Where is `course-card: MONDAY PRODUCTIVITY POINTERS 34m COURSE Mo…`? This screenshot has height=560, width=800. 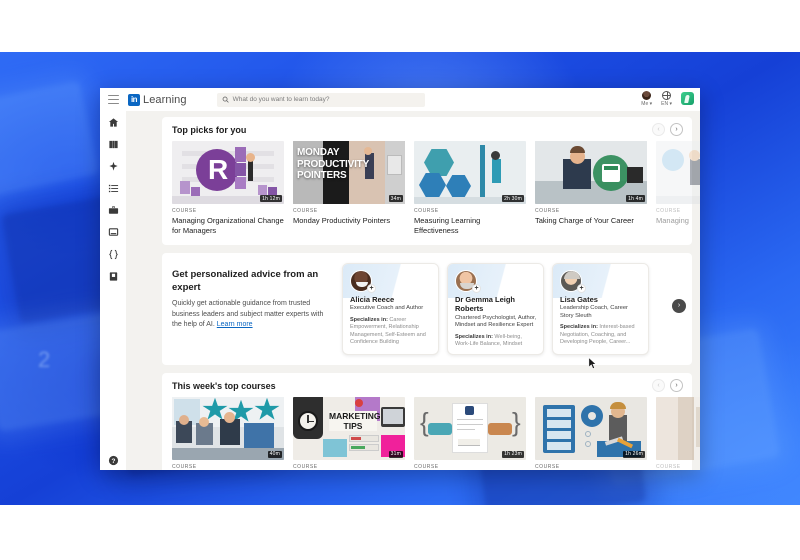
course-card: MONDAY PRODUCTIVITY POINTERS 34m COURSE Mo… is located at coordinates (349, 188).